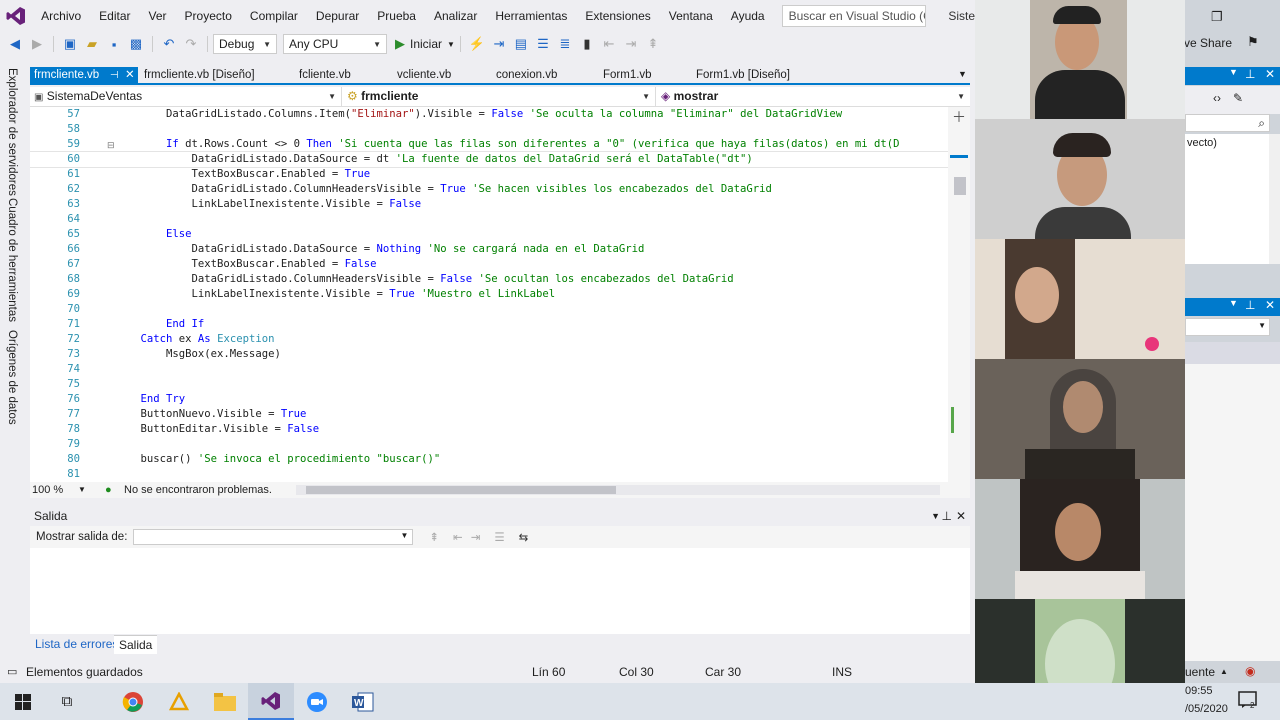  Describe the element at coordinates (245, 44) in the screenshot. I see `configuration-select: Debug ▼` at that location.